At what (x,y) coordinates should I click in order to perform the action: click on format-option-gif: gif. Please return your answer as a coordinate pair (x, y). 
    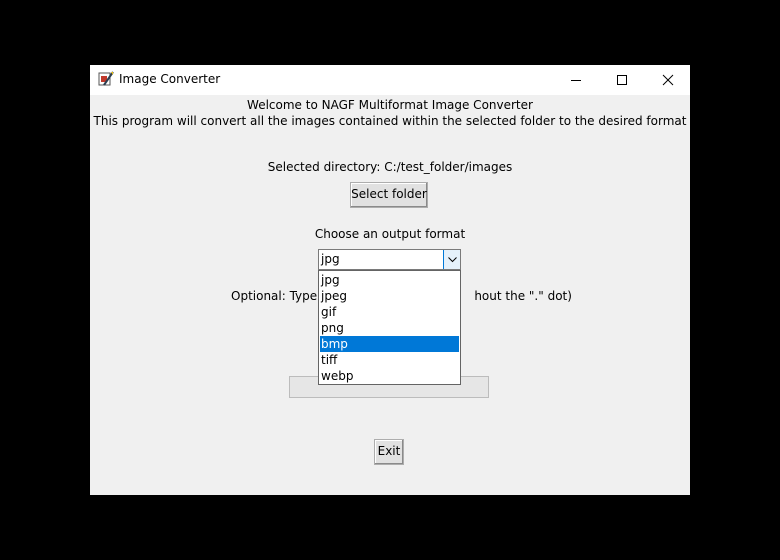
    Looking at the image, I should click on (389, 312).